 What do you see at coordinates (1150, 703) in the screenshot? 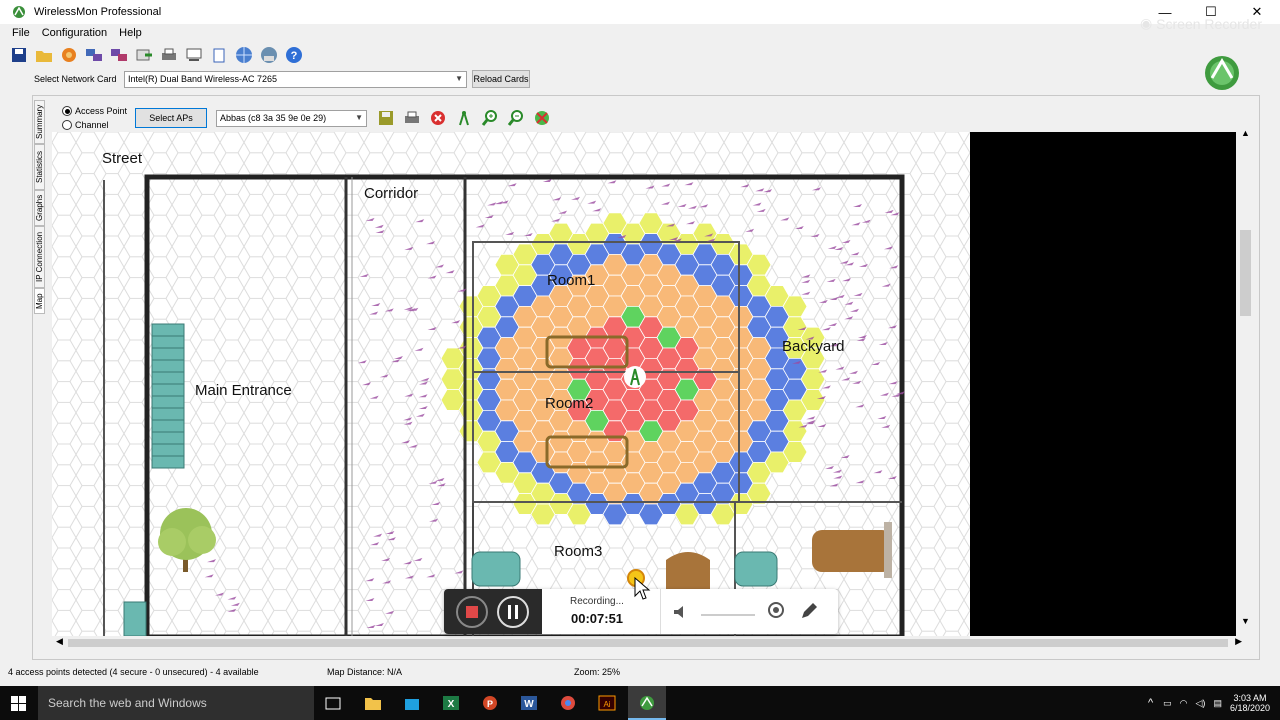
I see `chevron-up-icon: ^` at bounding box center [1150, 703].